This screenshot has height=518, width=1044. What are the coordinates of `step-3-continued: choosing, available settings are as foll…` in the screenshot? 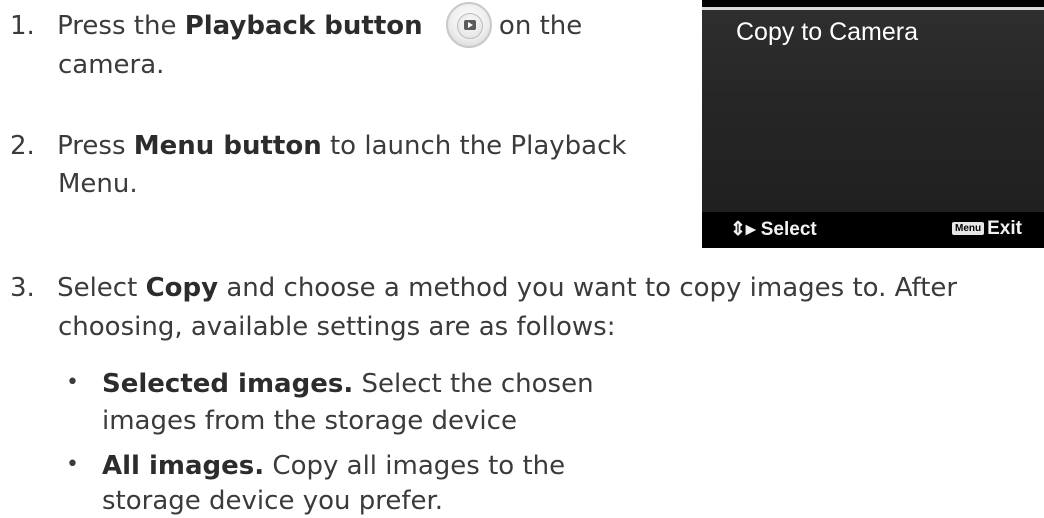 It's located at (337, 327).